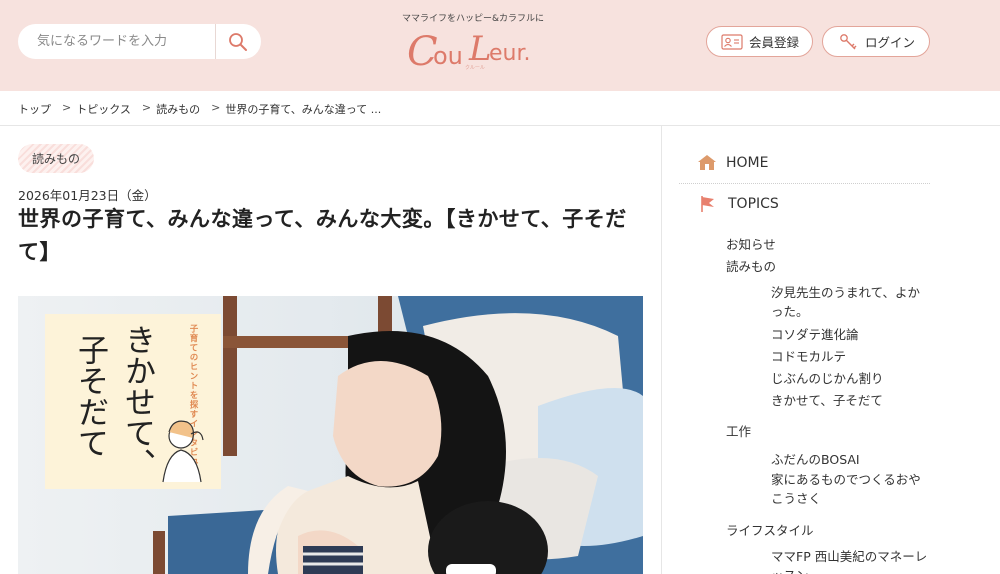 This screenshot has height=574, width=1000. Describe the element at coordinates (849, 42) in the screenshot. I see `key-icon` at that location.